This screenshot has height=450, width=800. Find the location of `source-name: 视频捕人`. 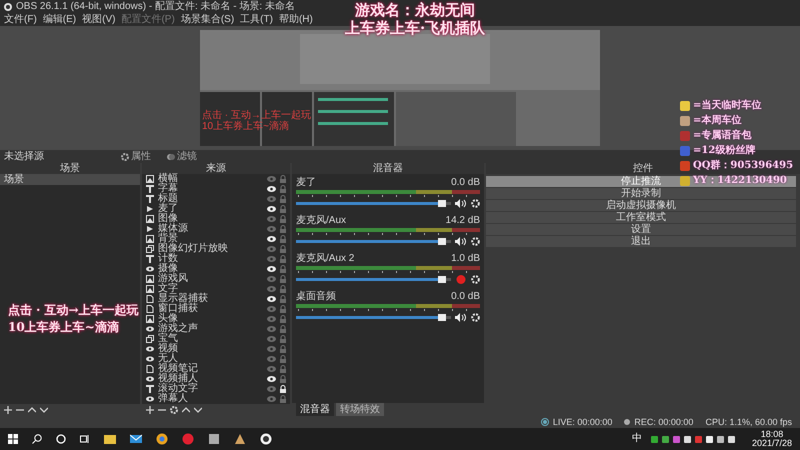

source-name: 视频捕人 is located at coordinates (210, 379).